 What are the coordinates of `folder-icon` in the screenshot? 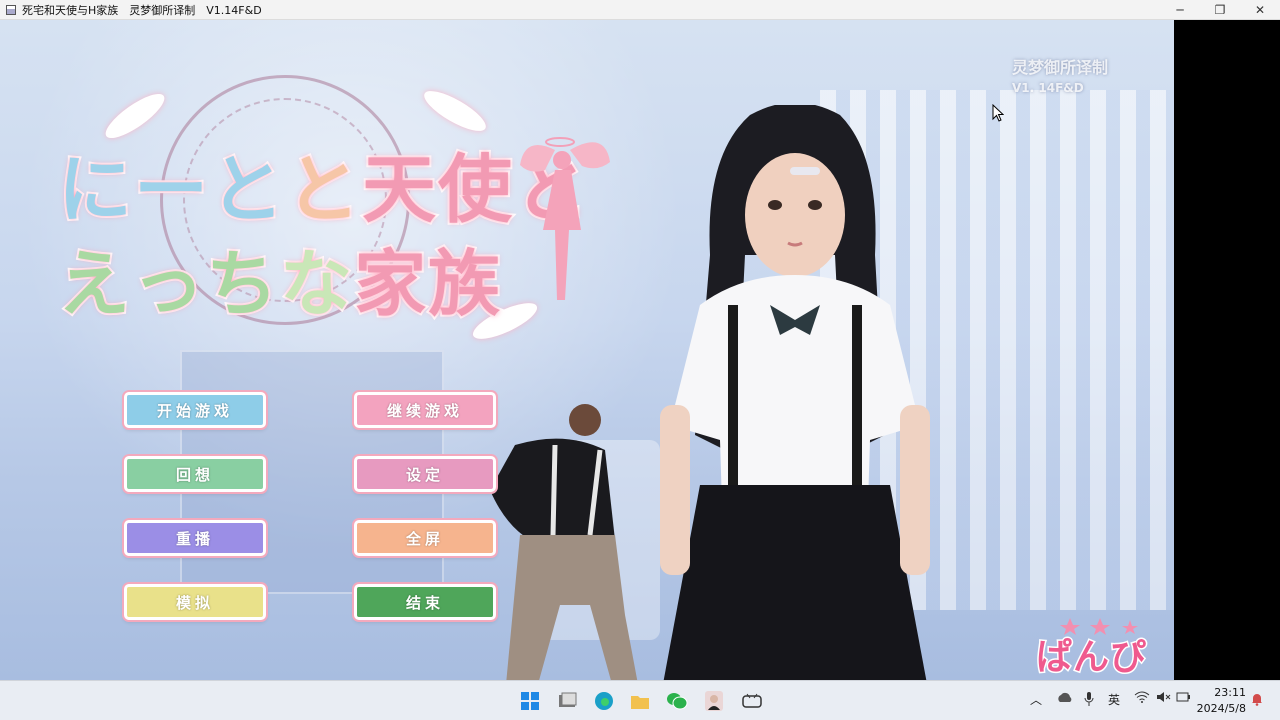 It's located at (640, 701).